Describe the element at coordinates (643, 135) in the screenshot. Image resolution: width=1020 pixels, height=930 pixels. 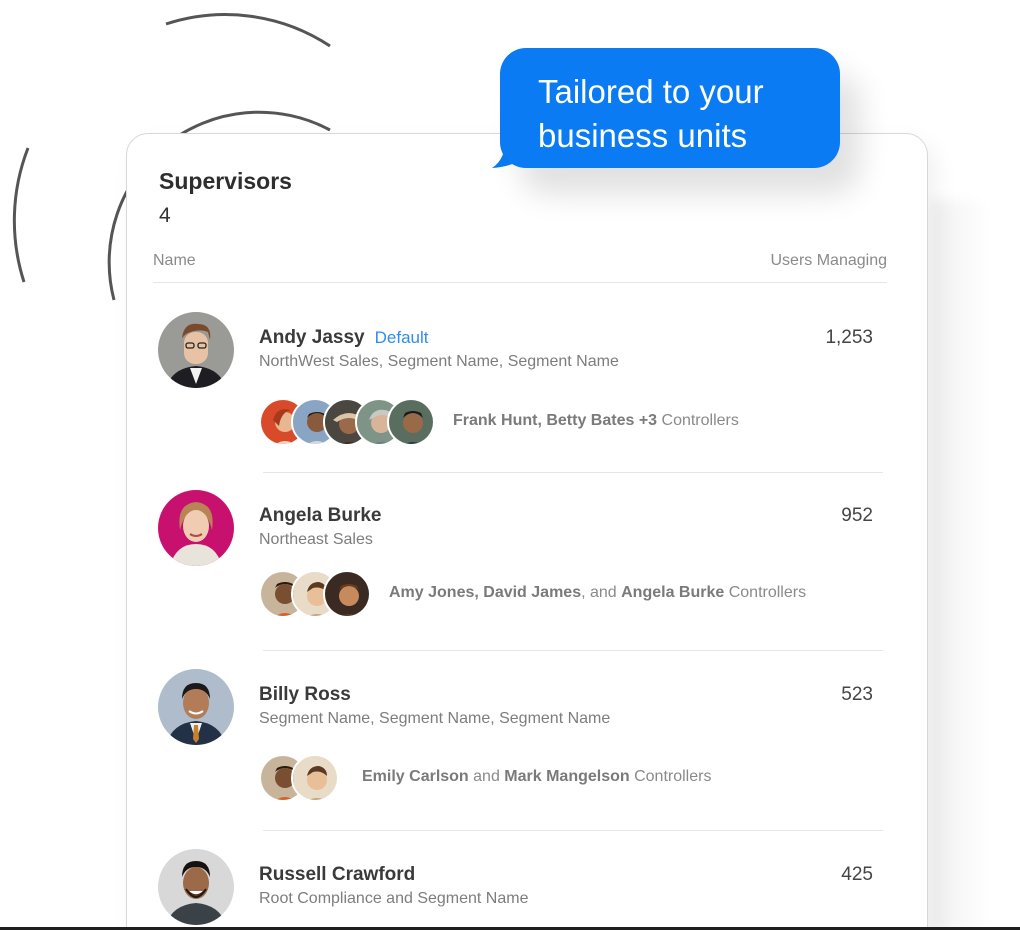
I see `callout-line-2: business units` at that location.